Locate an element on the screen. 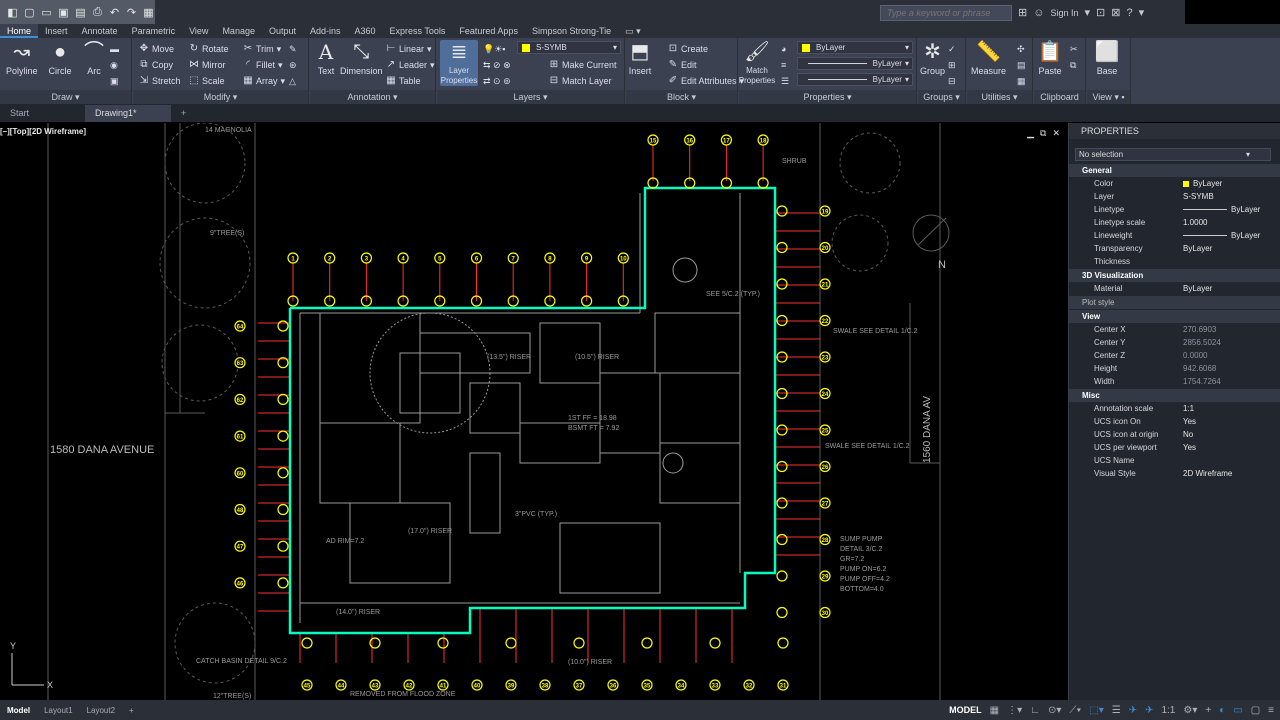 The height and width of the screenshot is (720, 1280). view-category: View is located at coordinates (1174, 316).